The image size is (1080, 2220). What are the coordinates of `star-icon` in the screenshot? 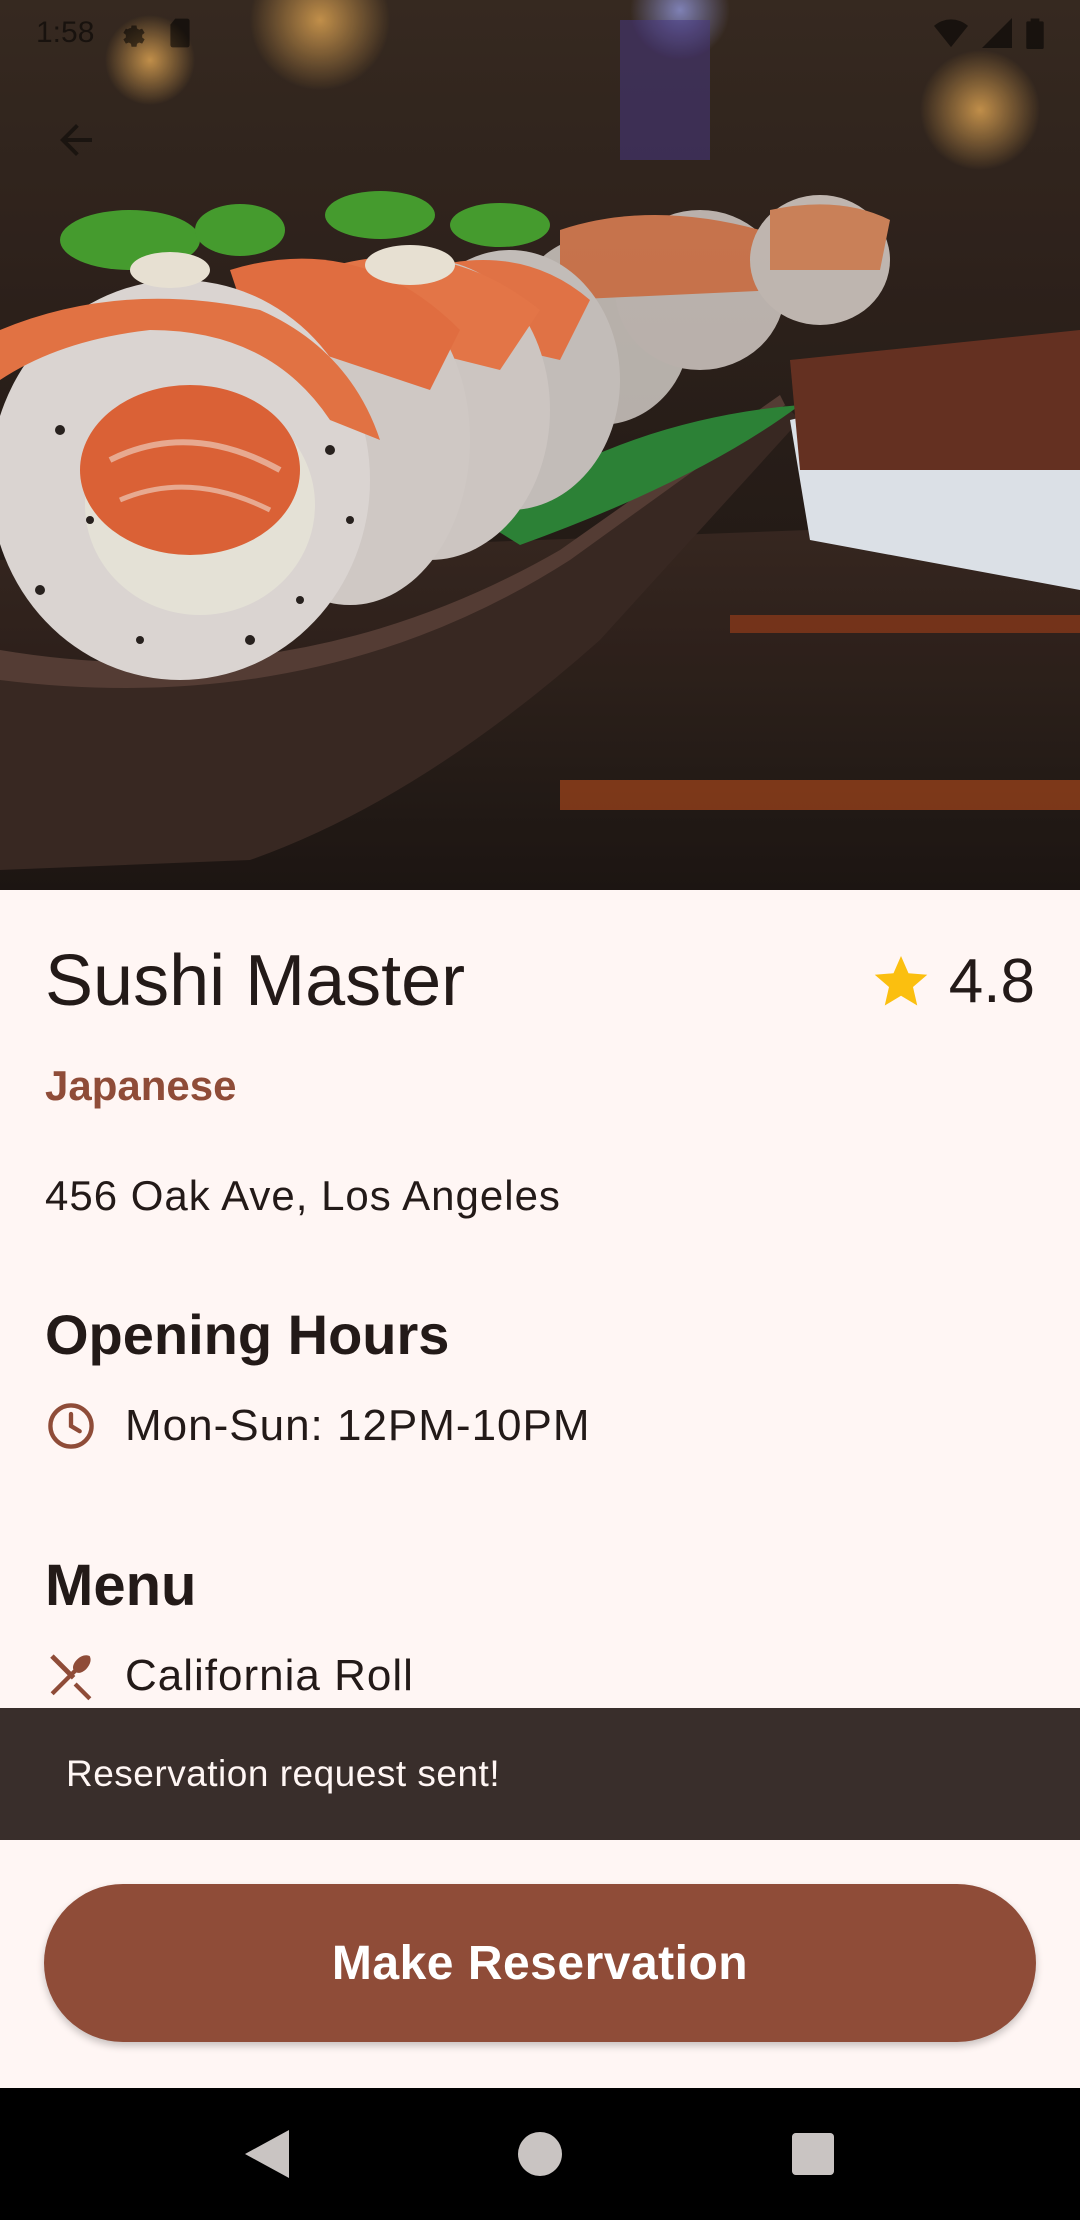 It's located at (901, 981).